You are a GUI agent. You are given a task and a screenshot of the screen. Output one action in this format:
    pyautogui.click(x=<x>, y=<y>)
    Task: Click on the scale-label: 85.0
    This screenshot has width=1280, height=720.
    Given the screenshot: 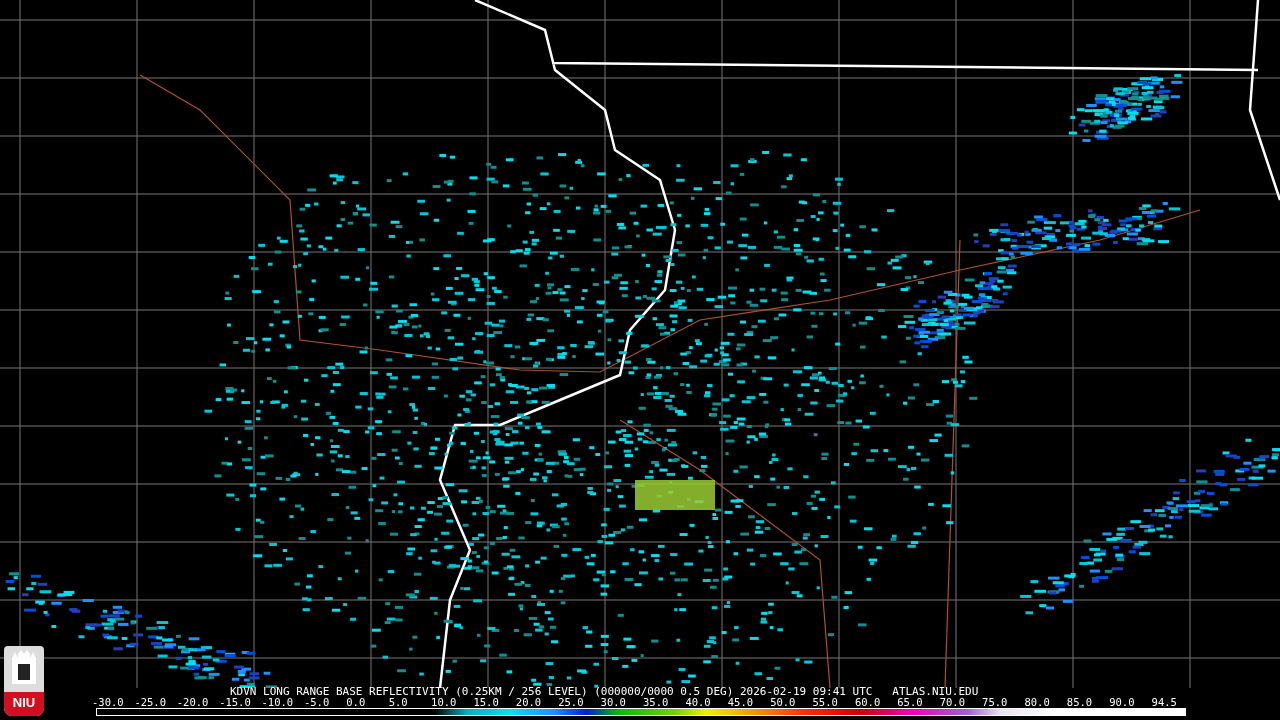 What is the action you would take?
    pyautogui.click(x=1080, y=702)
    